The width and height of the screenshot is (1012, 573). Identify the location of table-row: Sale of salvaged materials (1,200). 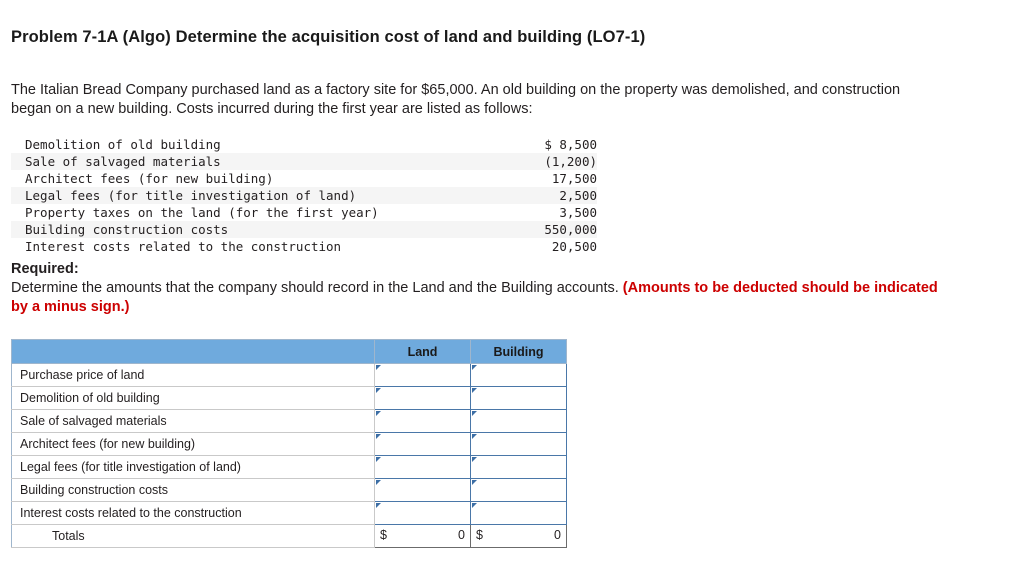
(304, 161).